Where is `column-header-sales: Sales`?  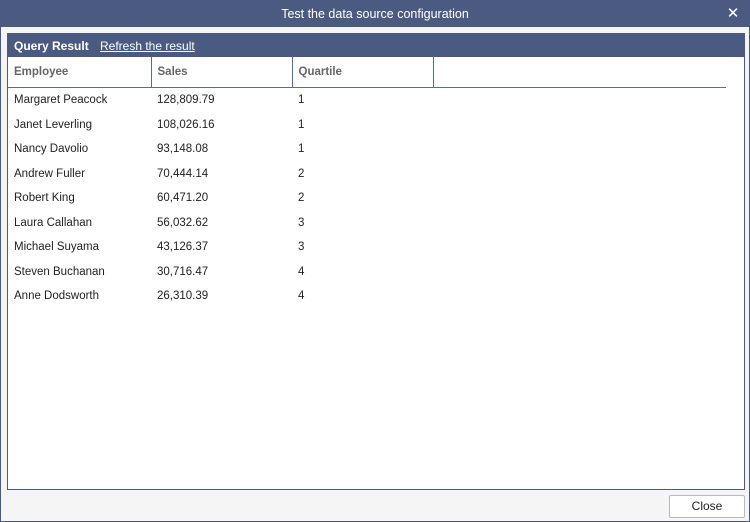
column-header-sales: Sales is located at coordinates (222, 72).